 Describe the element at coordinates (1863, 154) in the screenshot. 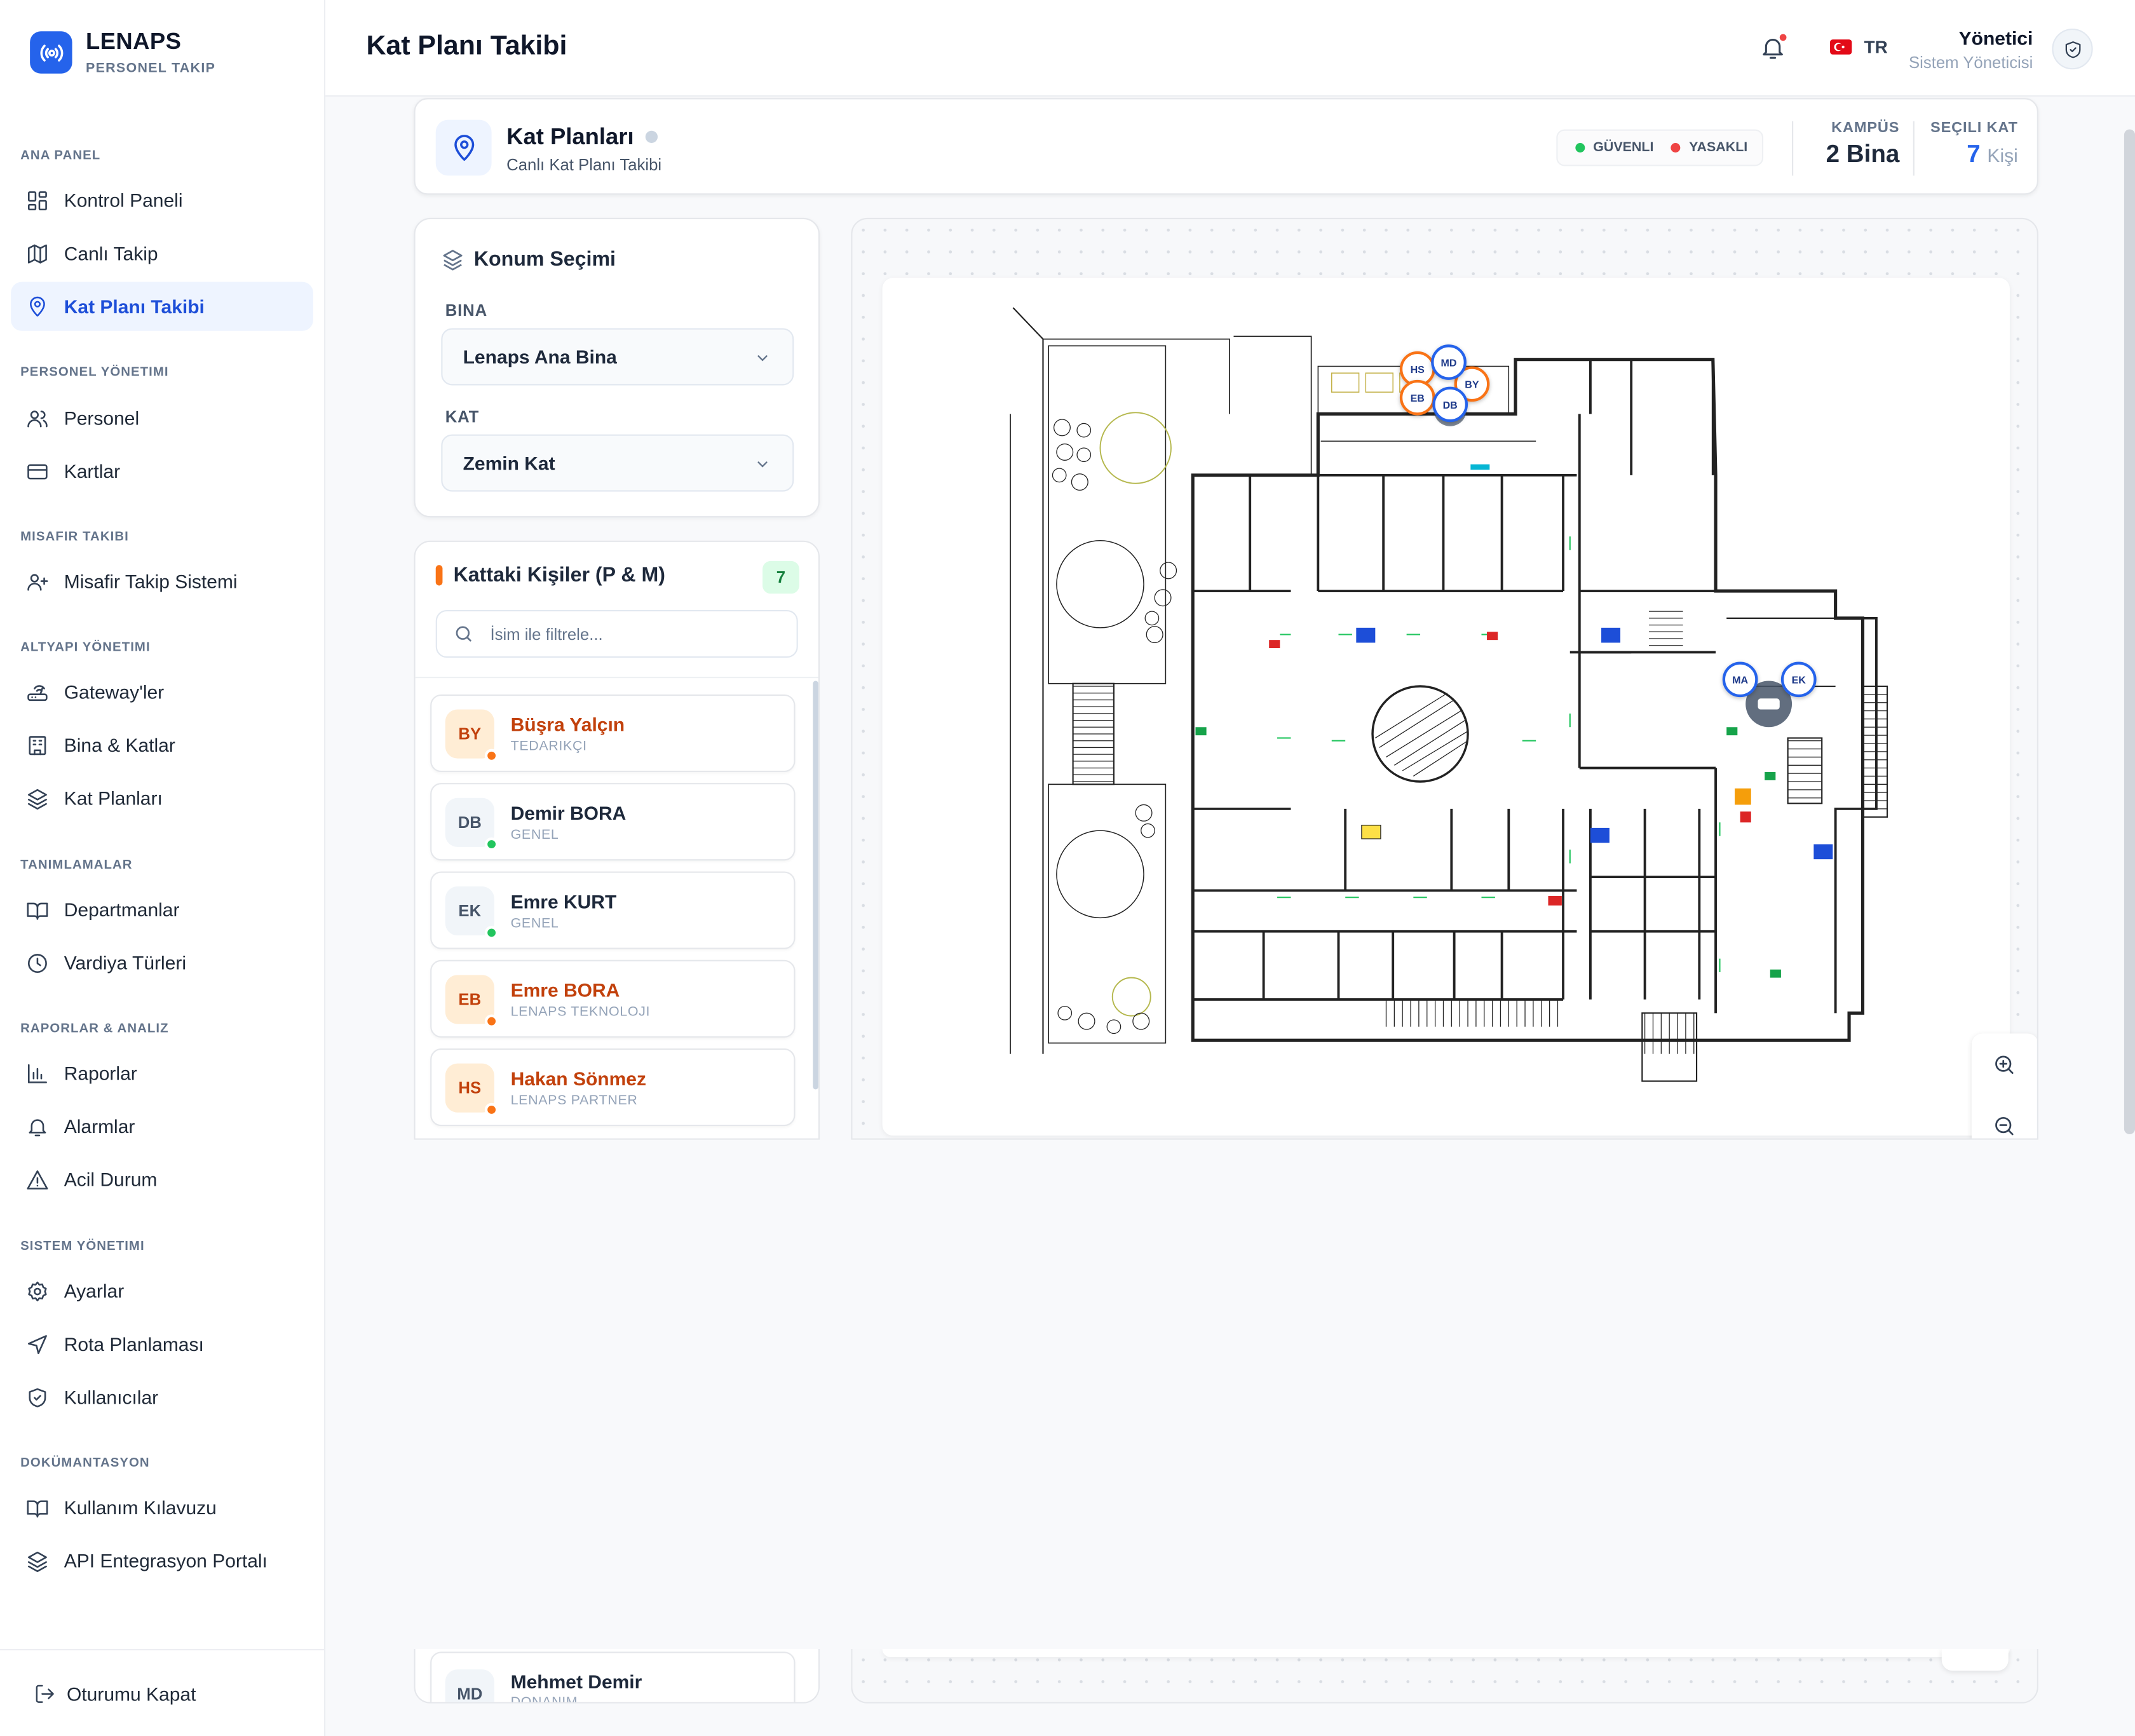

I see `campus-value: 2 Bina` at that location.